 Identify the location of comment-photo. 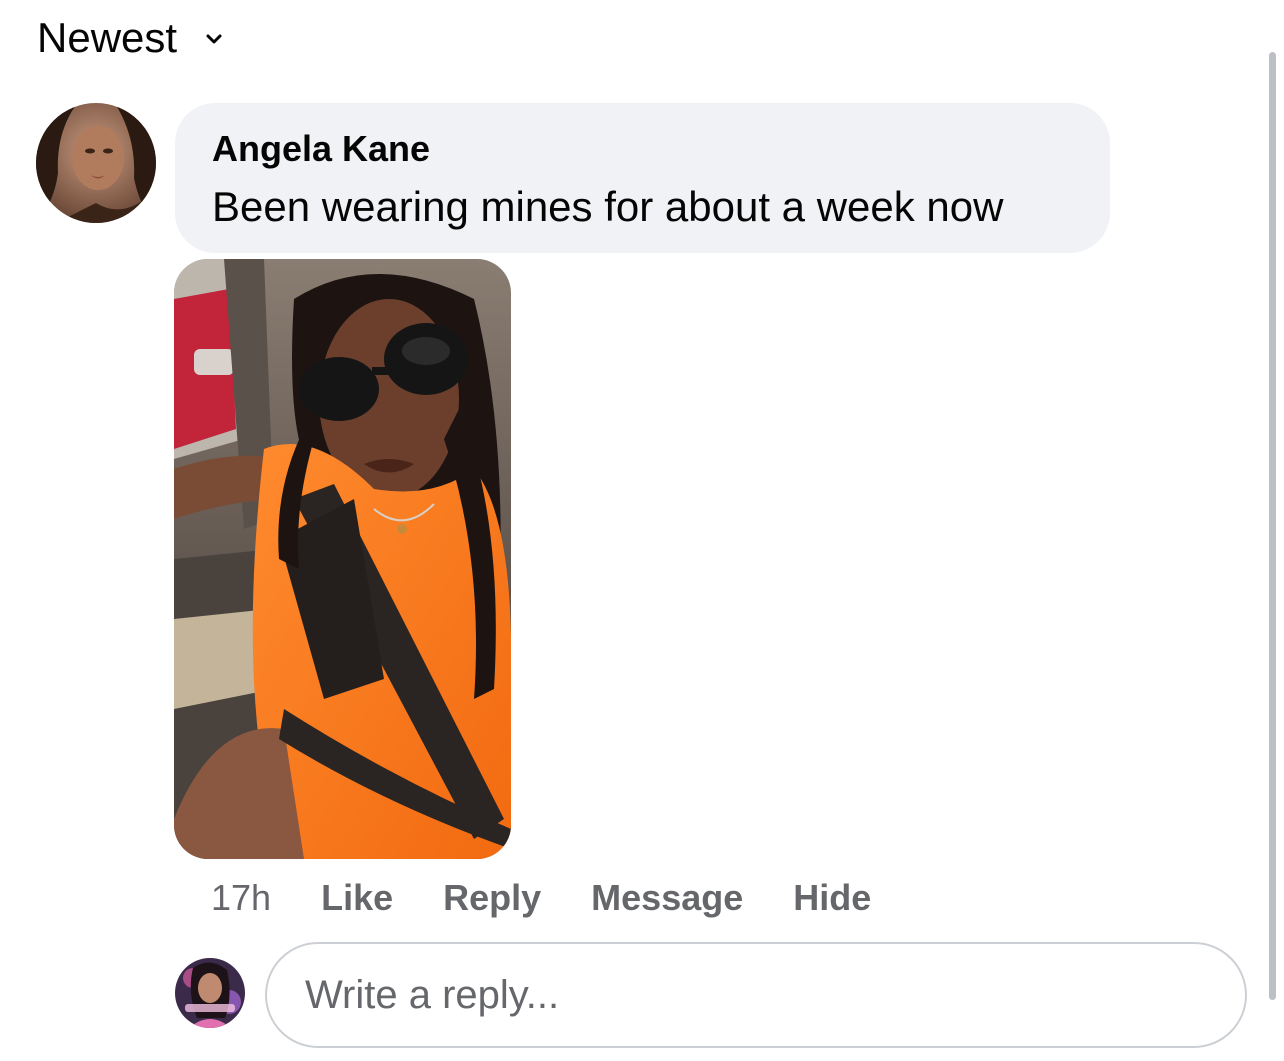
(342, 559).